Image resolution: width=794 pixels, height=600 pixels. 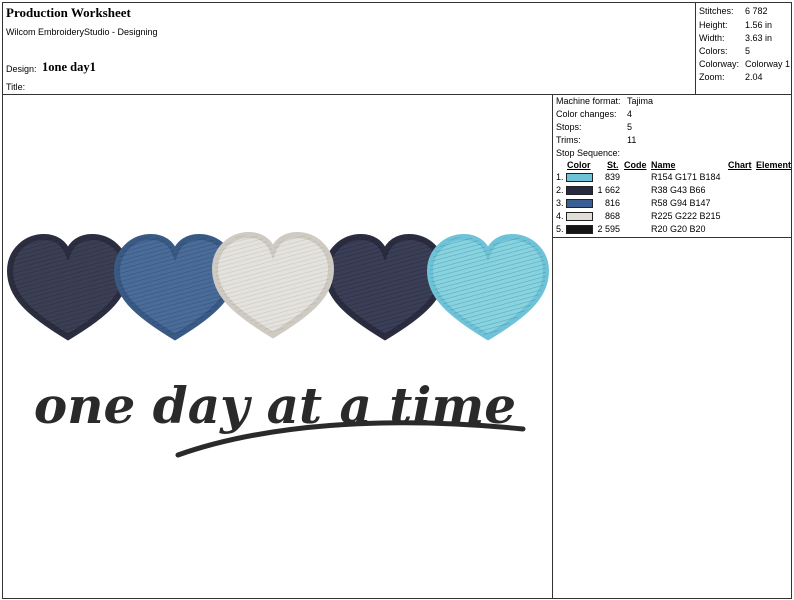 What do you see at coordinates (385, 287) in the screenshot?
I see `dark-navy-heart-icon` at bounding box center [385, 287].